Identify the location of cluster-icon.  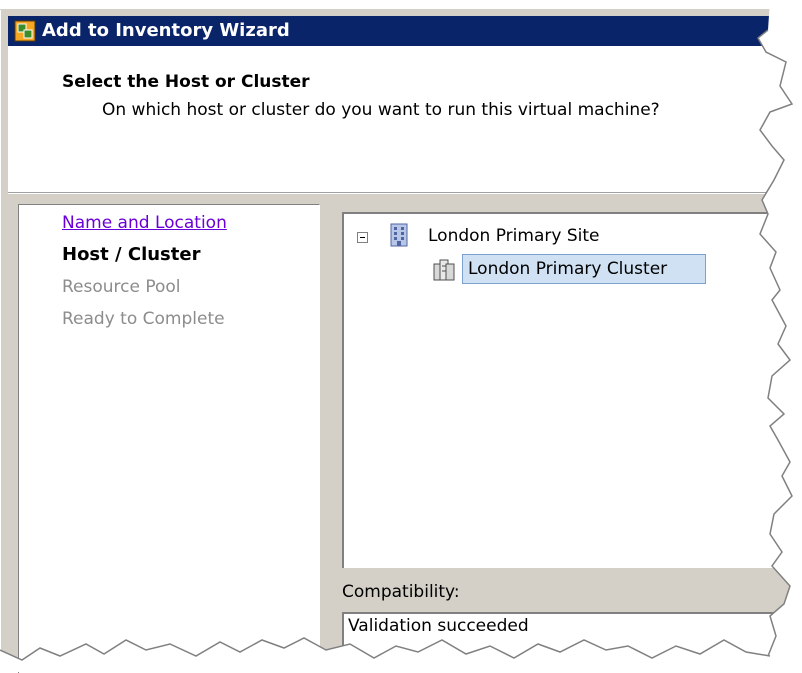
(444, 270).